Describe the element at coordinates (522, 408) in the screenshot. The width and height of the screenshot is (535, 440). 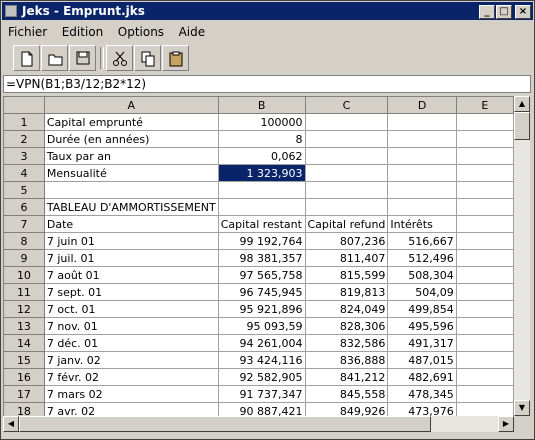
I see `scroll-down-button: ▼` at that location.